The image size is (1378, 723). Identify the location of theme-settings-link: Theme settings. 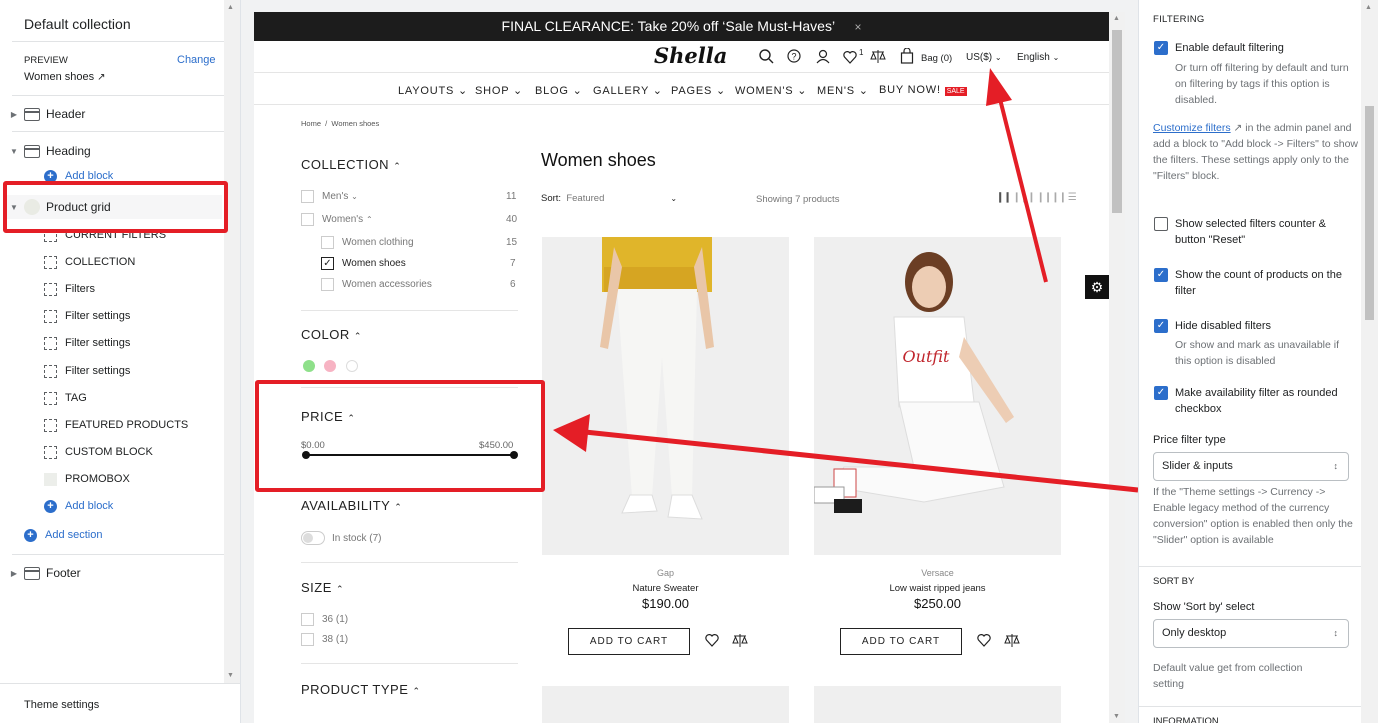
(61, 705).